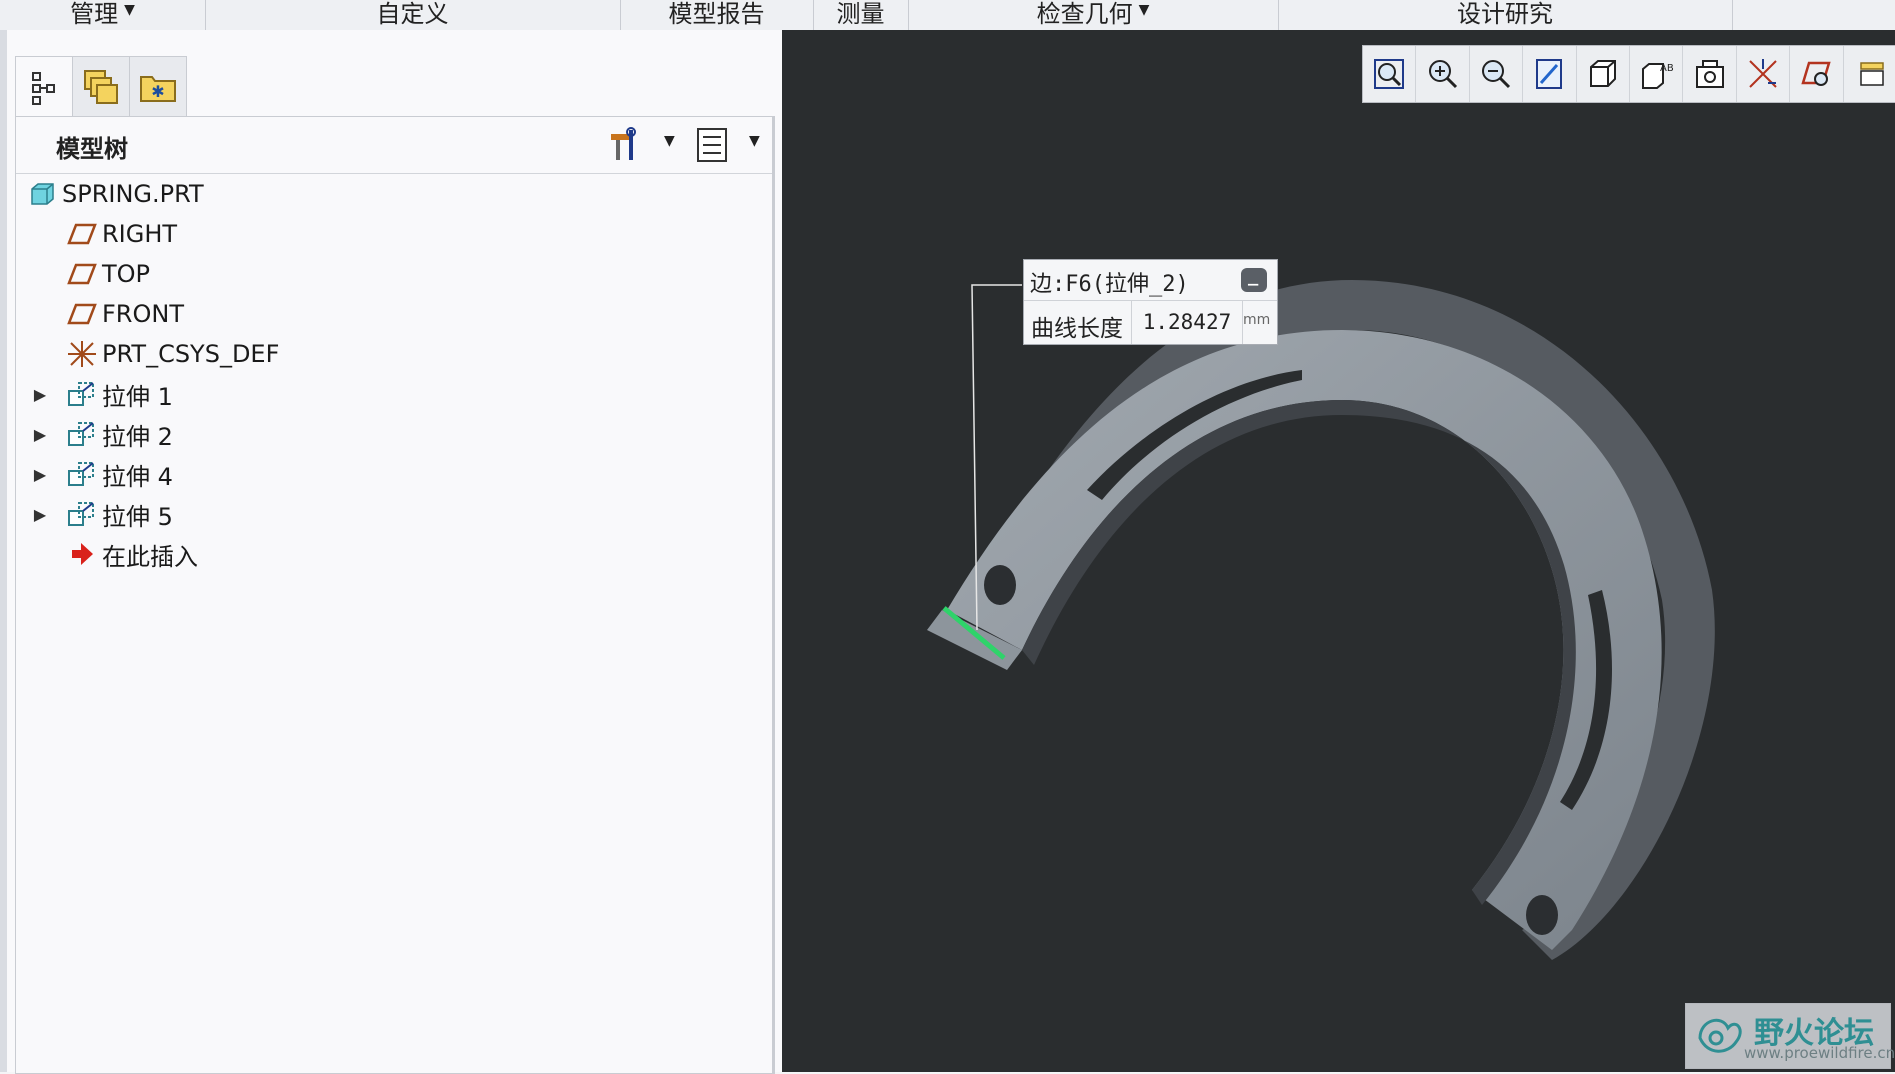  Describe the element at coordinates (150, 556) in the screenshot. I see `tree-item-label: 在此插入` at that location.